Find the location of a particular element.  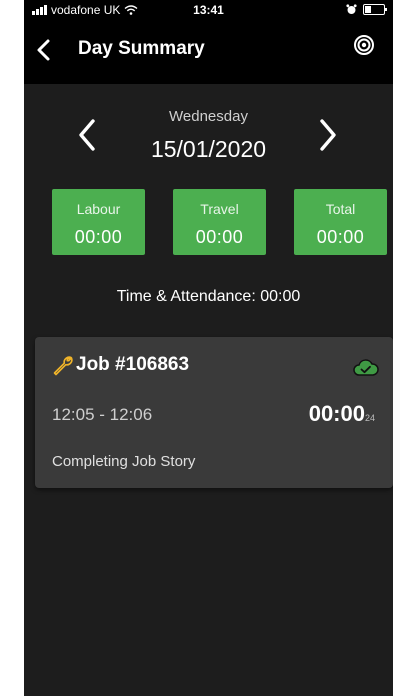

total-summary-box: Total 00:00 is located at coordinates (340, 222).